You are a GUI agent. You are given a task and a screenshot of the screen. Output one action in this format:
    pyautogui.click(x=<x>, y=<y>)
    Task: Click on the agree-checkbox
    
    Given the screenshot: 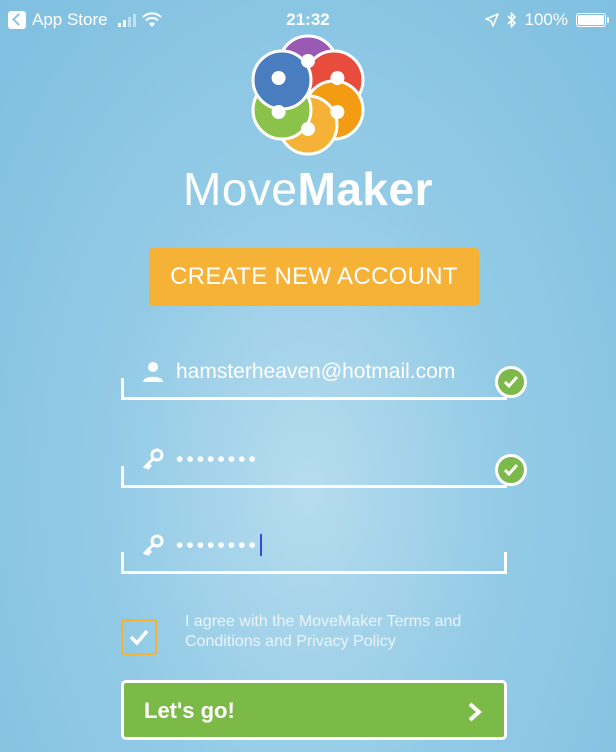 What is the action you would take?
    pyautogui.click(x=139, y=637)
    